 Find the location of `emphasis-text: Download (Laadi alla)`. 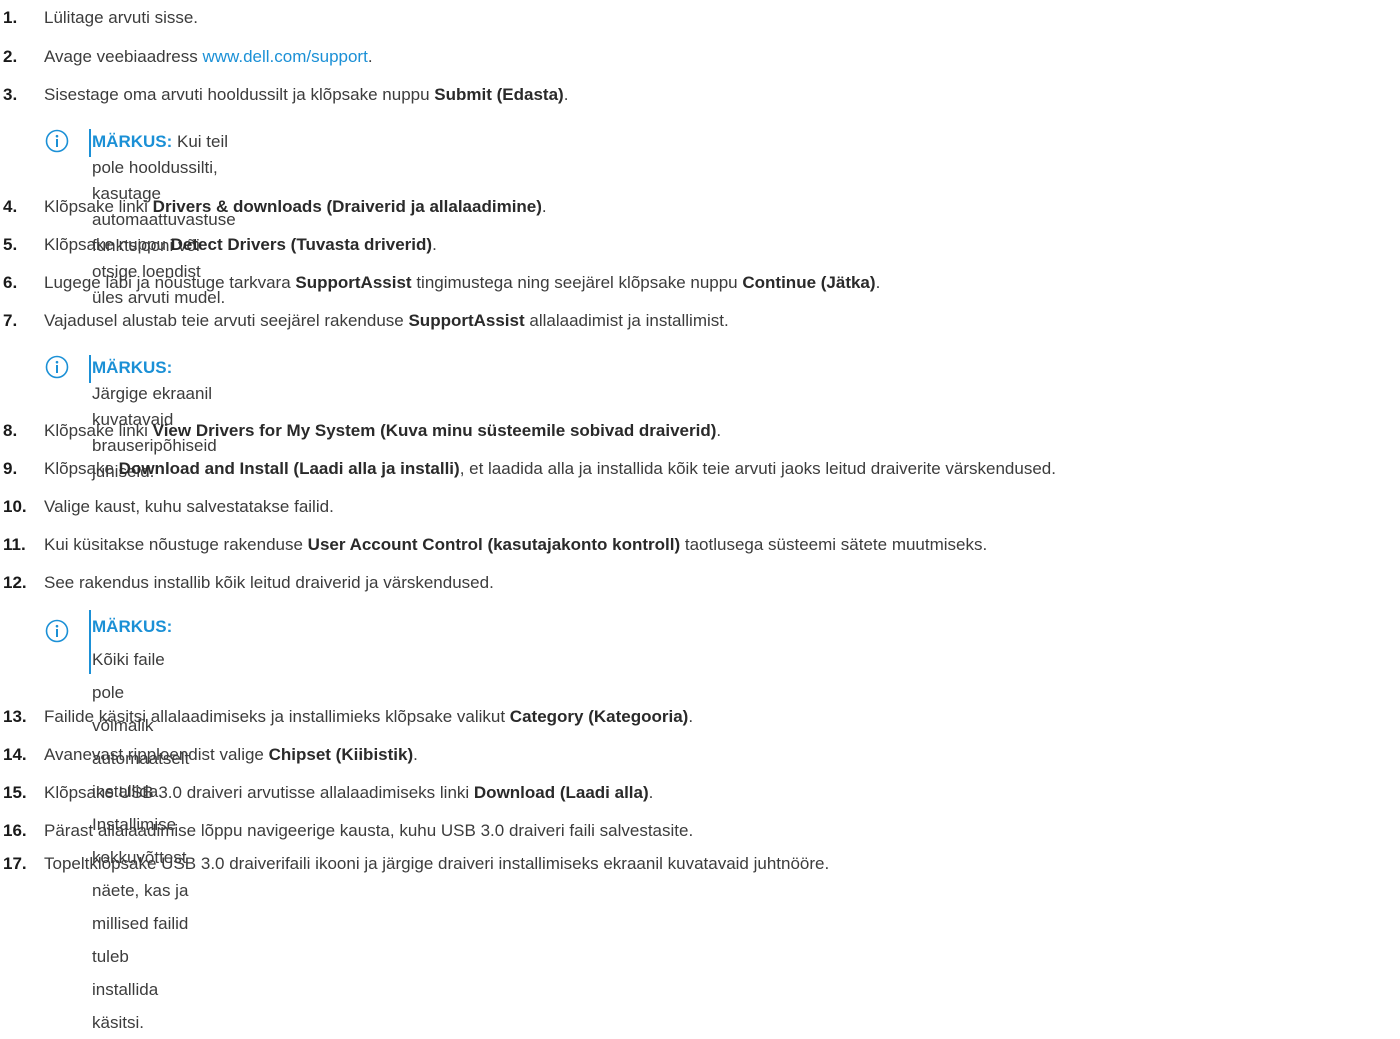

emphasis-text: Download (Laadi alla) is located at coordinates (561, 792).